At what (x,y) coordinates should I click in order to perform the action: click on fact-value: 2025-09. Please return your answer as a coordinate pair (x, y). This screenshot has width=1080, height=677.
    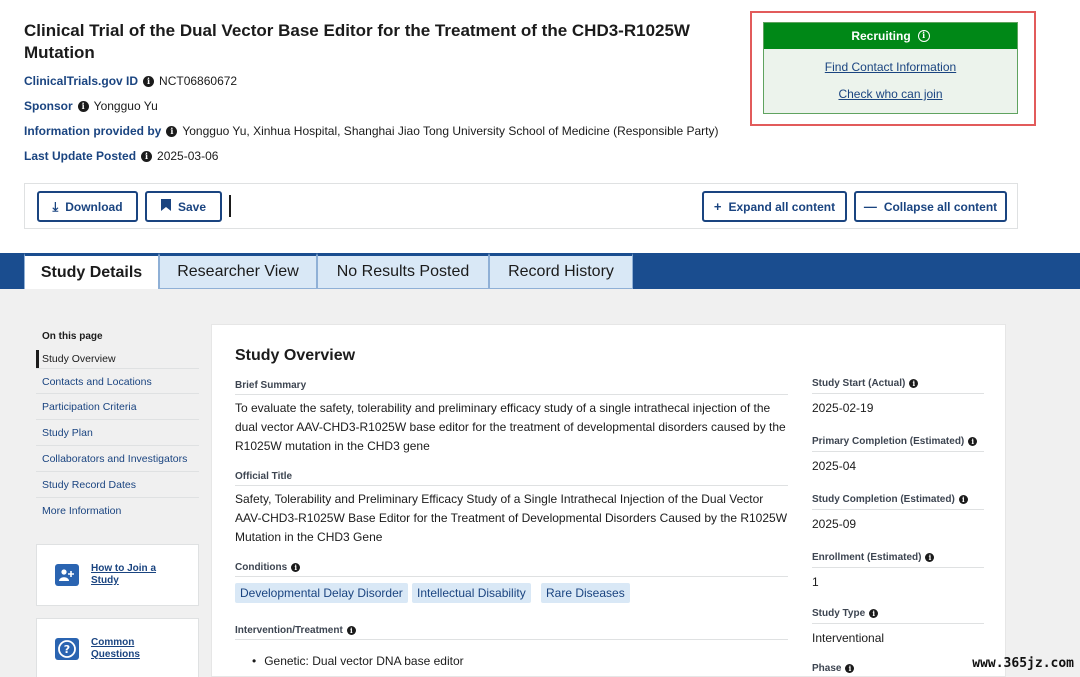
    Looking at the image, I should click on (834, 524).